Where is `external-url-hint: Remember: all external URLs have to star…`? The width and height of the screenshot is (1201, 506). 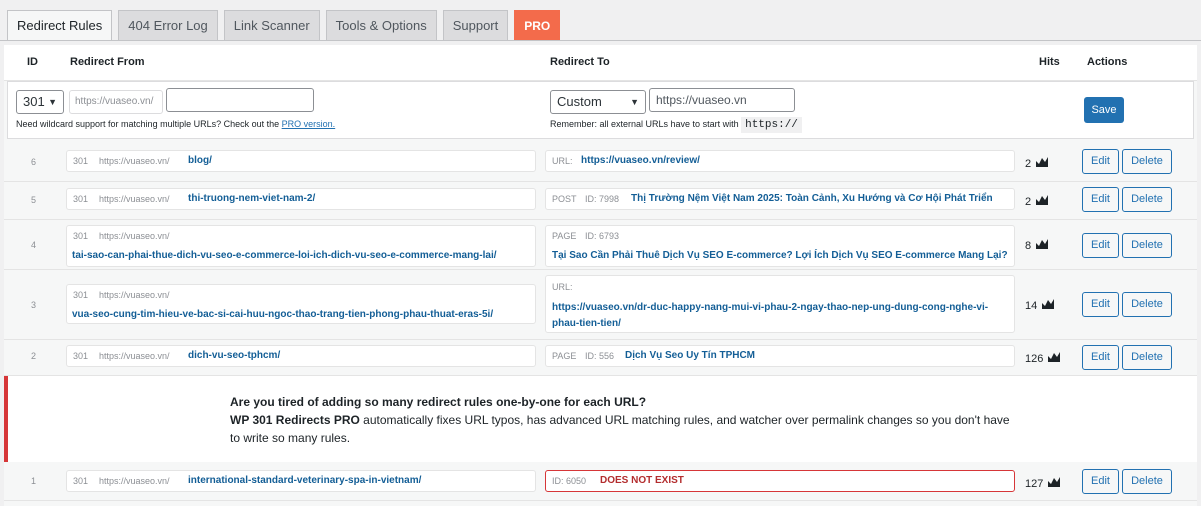
external-url-hint: Remember: all external URLs have to star… is located at coordinates (676, 125).